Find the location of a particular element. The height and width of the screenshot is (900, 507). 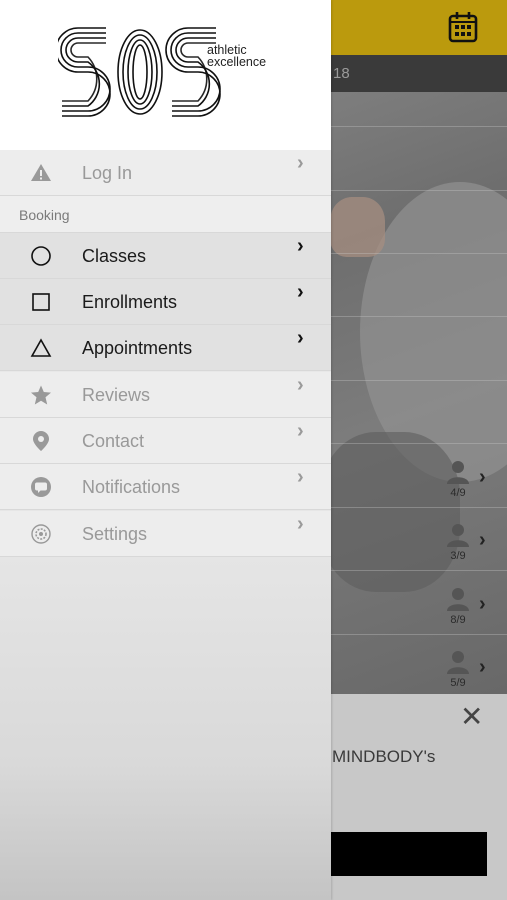

menu-item-notifications: Notifications › is located at coordinates (165, 487).